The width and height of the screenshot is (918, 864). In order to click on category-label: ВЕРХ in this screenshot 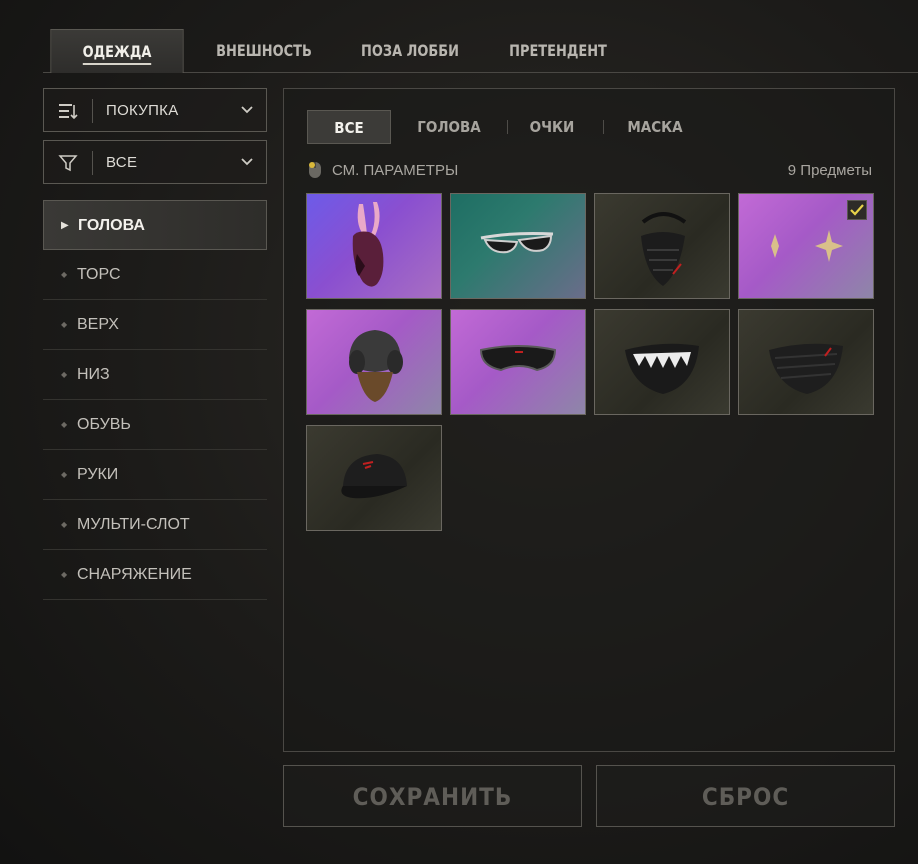, I will do `click(98, 324)`.